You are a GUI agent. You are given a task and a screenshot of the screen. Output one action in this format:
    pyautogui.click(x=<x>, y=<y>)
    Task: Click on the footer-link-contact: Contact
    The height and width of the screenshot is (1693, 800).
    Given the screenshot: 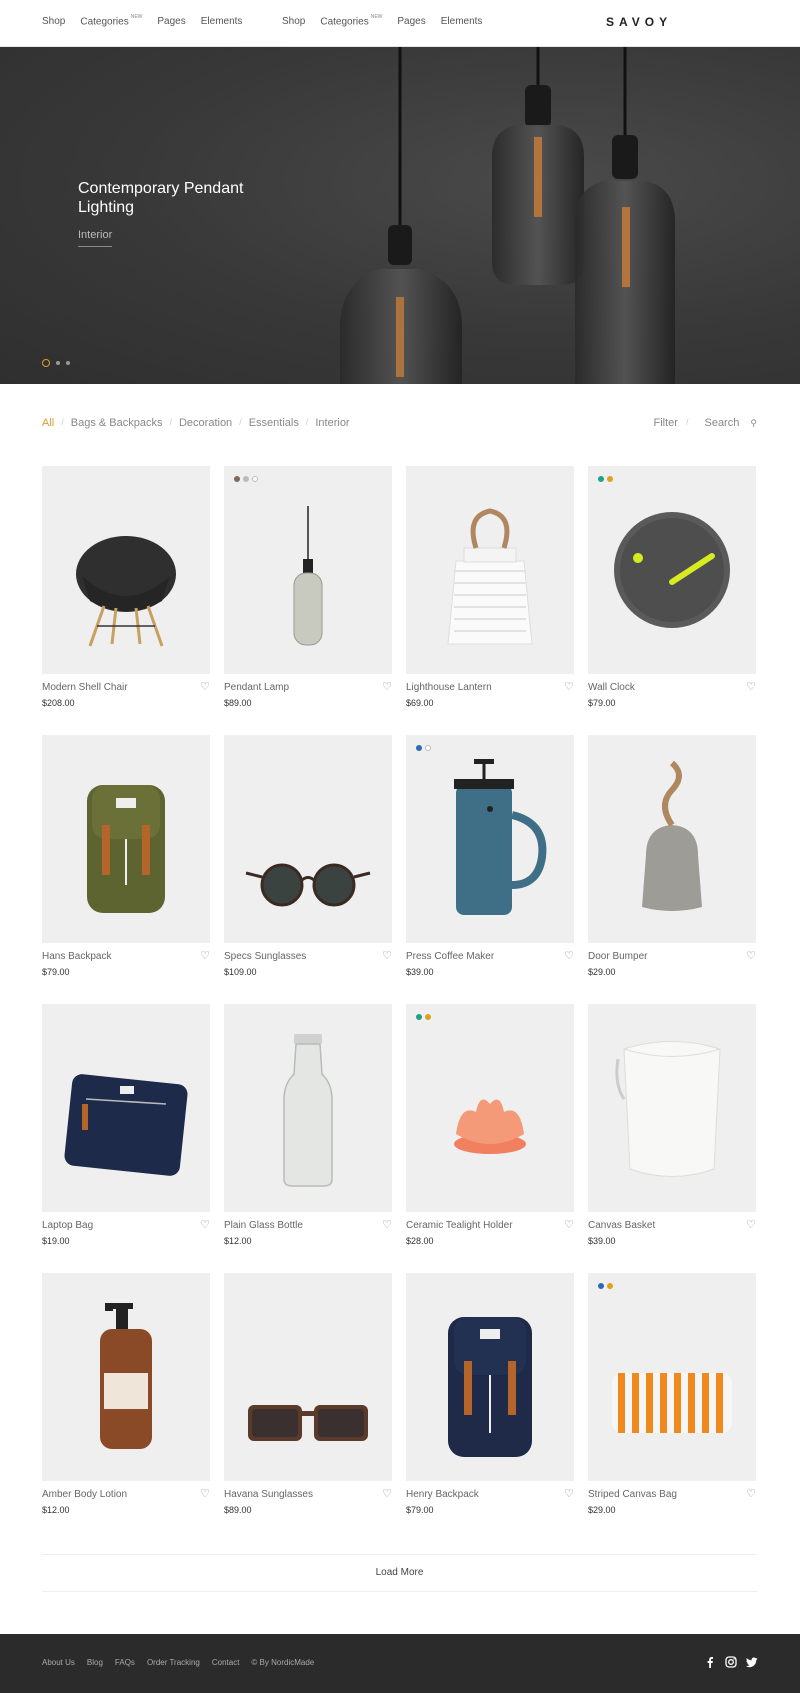 What is the action you would take?
    pyautogui.click(x=226, y=1662)
    